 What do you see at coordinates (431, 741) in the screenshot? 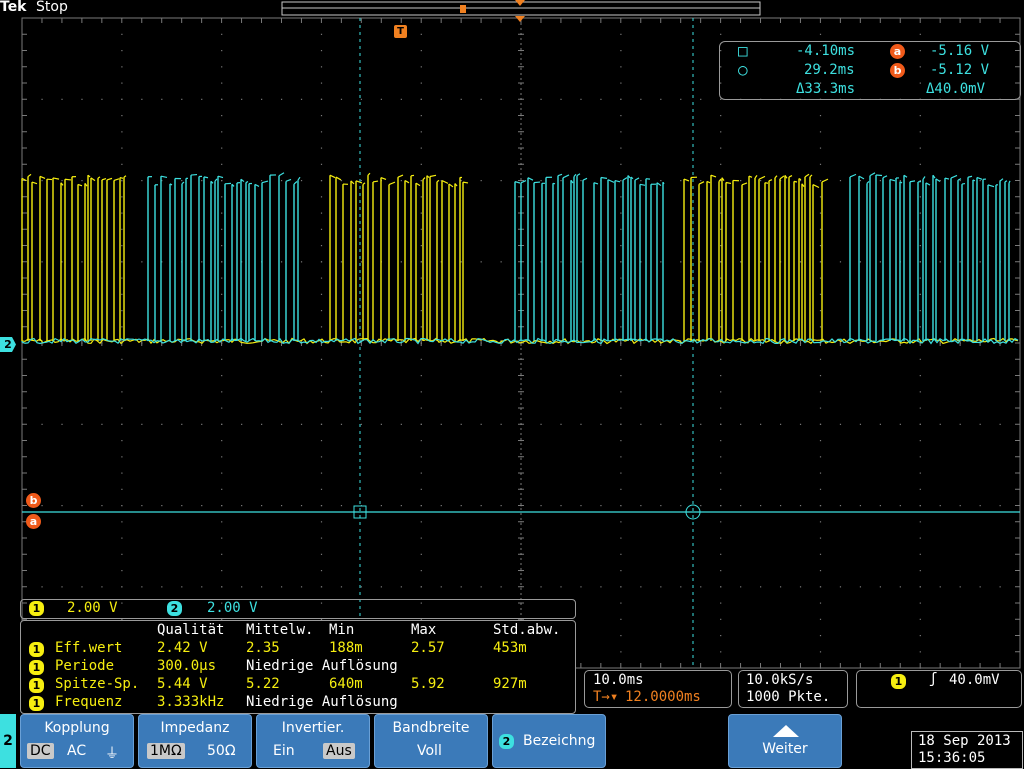
I see `bandbreite-button: Bandbreite Voll` at bounding box center [431, 741].